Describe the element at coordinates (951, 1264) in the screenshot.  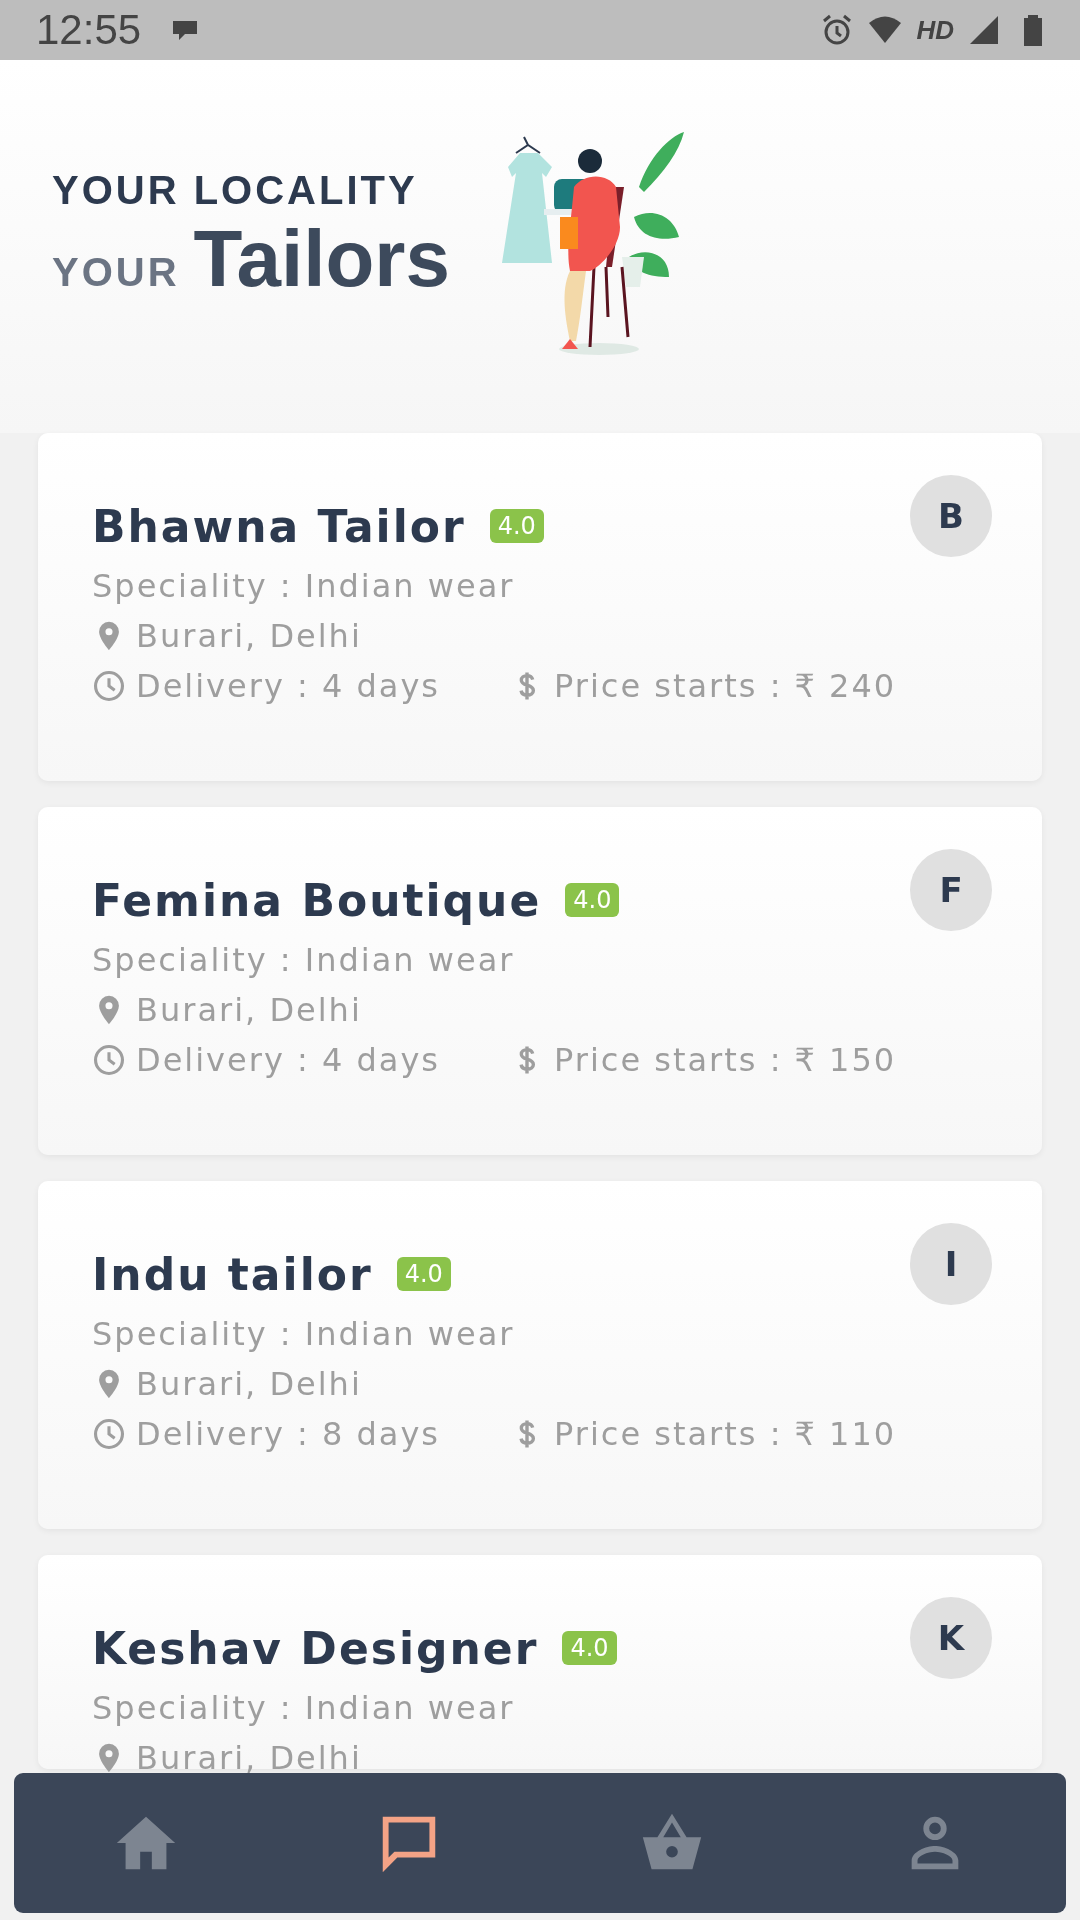
I see `avatar: I` at that location.